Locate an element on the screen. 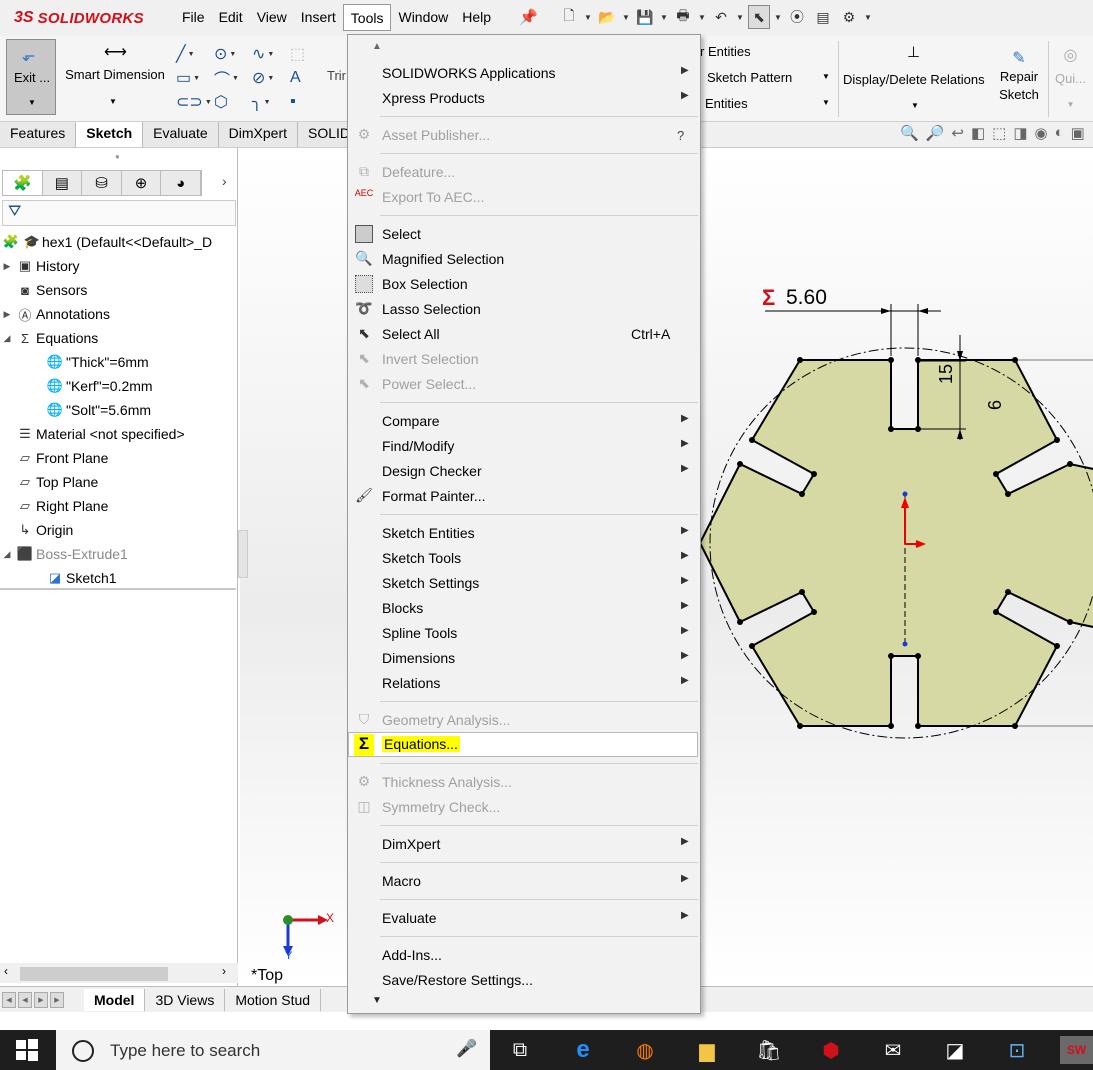 The width and height of the screenshot is (1093, 1070). next-tab-icon: ▶ is located at coordinates (41, 999).